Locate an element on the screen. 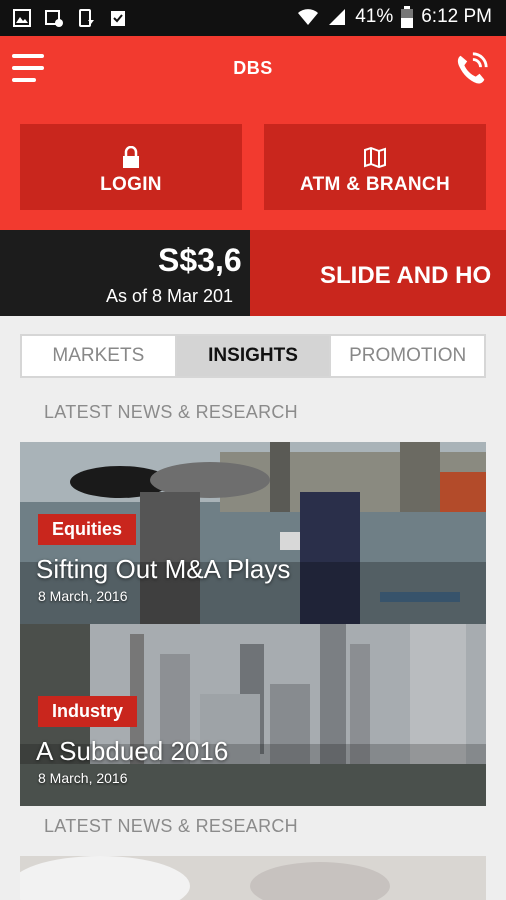 This screenshot has height=900, width=506. news-title: A Subdued 2016 is located at coordinates (132, 751).